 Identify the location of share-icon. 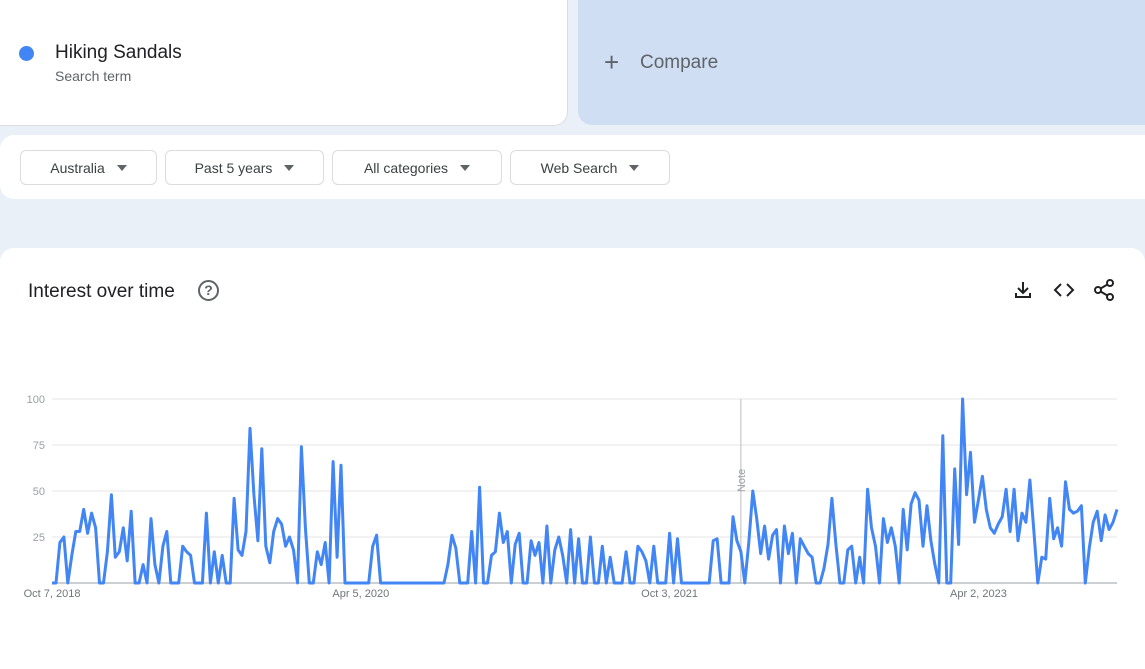
(1104, 290).